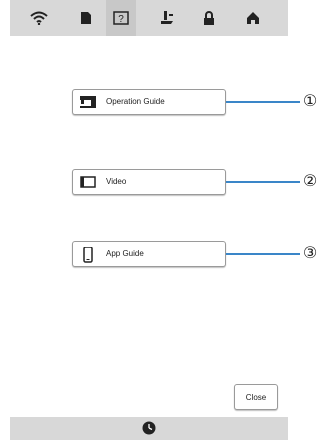 The width and height of the screenshot is (328, 440). I want to click on video-label: Video, so click(116, 181).